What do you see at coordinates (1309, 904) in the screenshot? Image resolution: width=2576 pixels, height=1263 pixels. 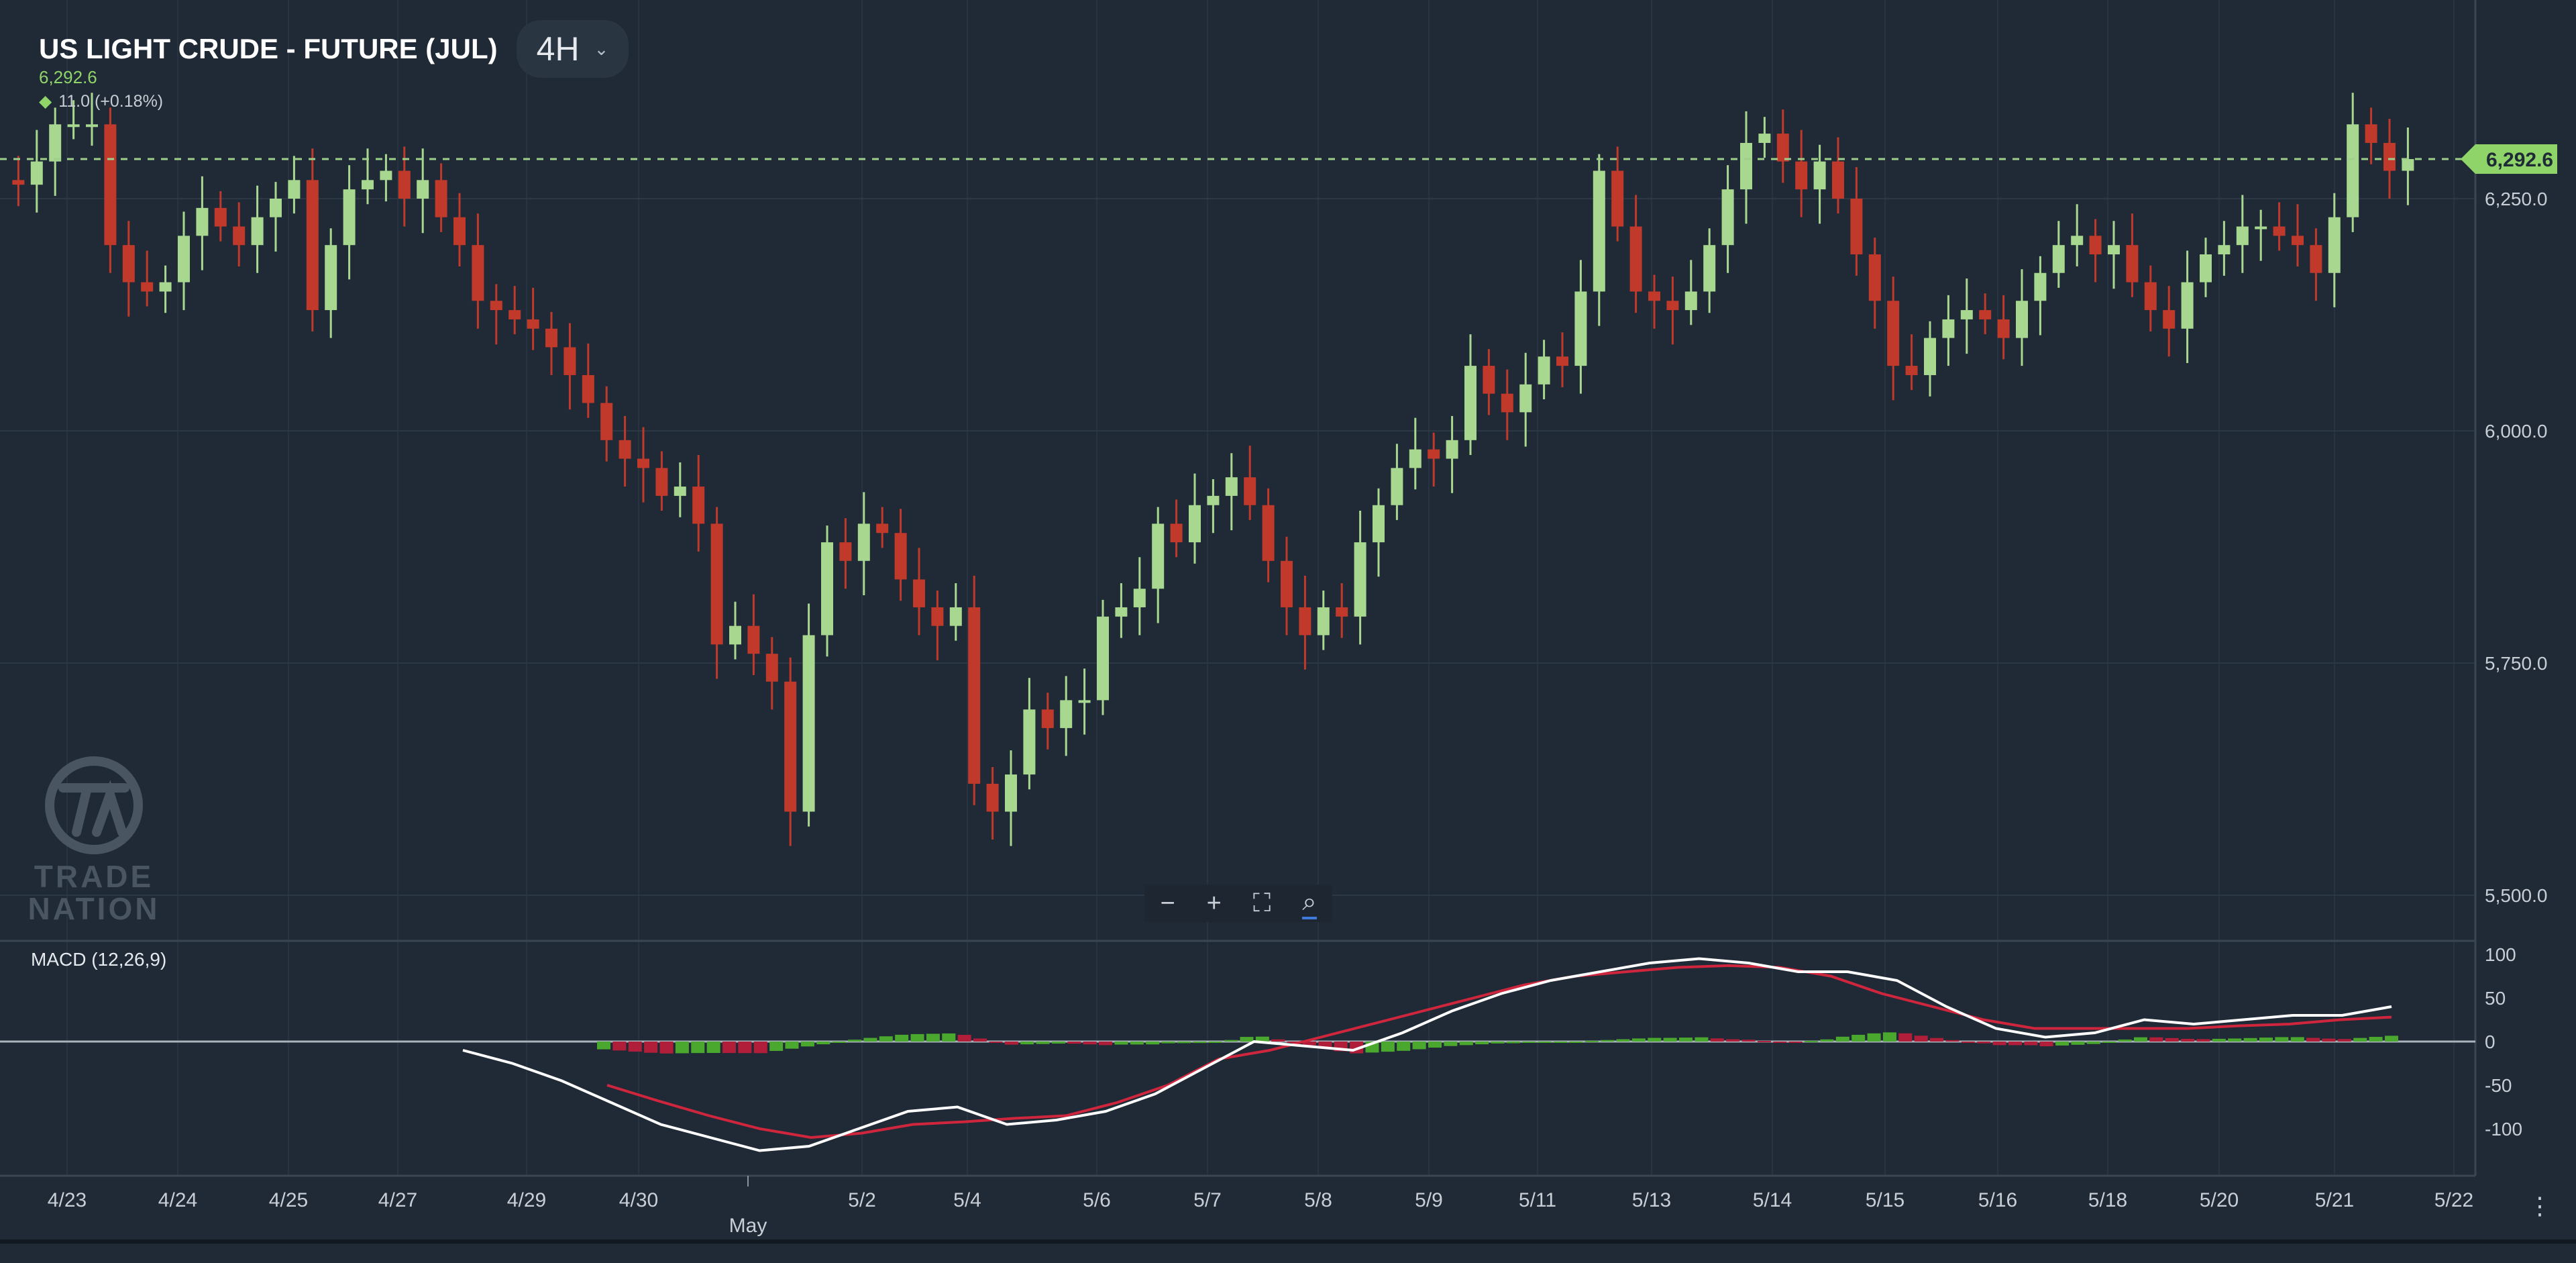 I see `zoom-reset-icon: ⌕` at bounding box center [1309, 904].